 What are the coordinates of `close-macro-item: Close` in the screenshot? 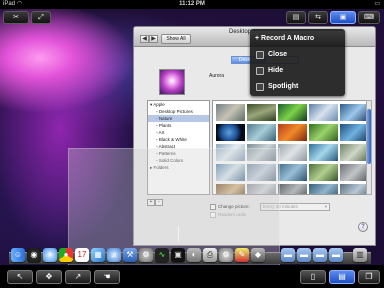 It's located at (297, 55).